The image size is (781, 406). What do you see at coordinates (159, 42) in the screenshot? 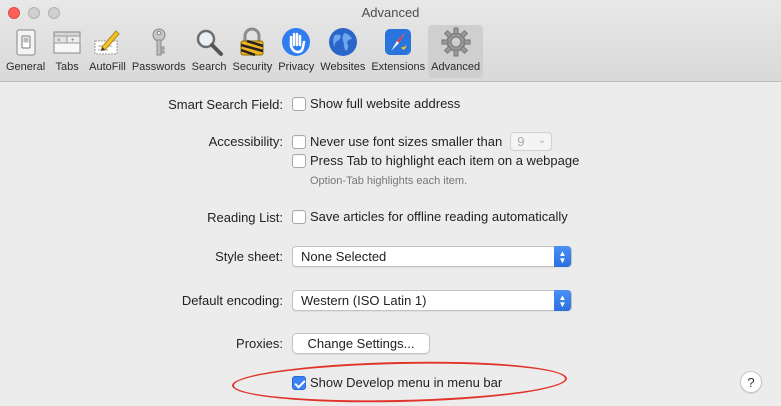
I see `key-icon` at bounding box center [159, 42].